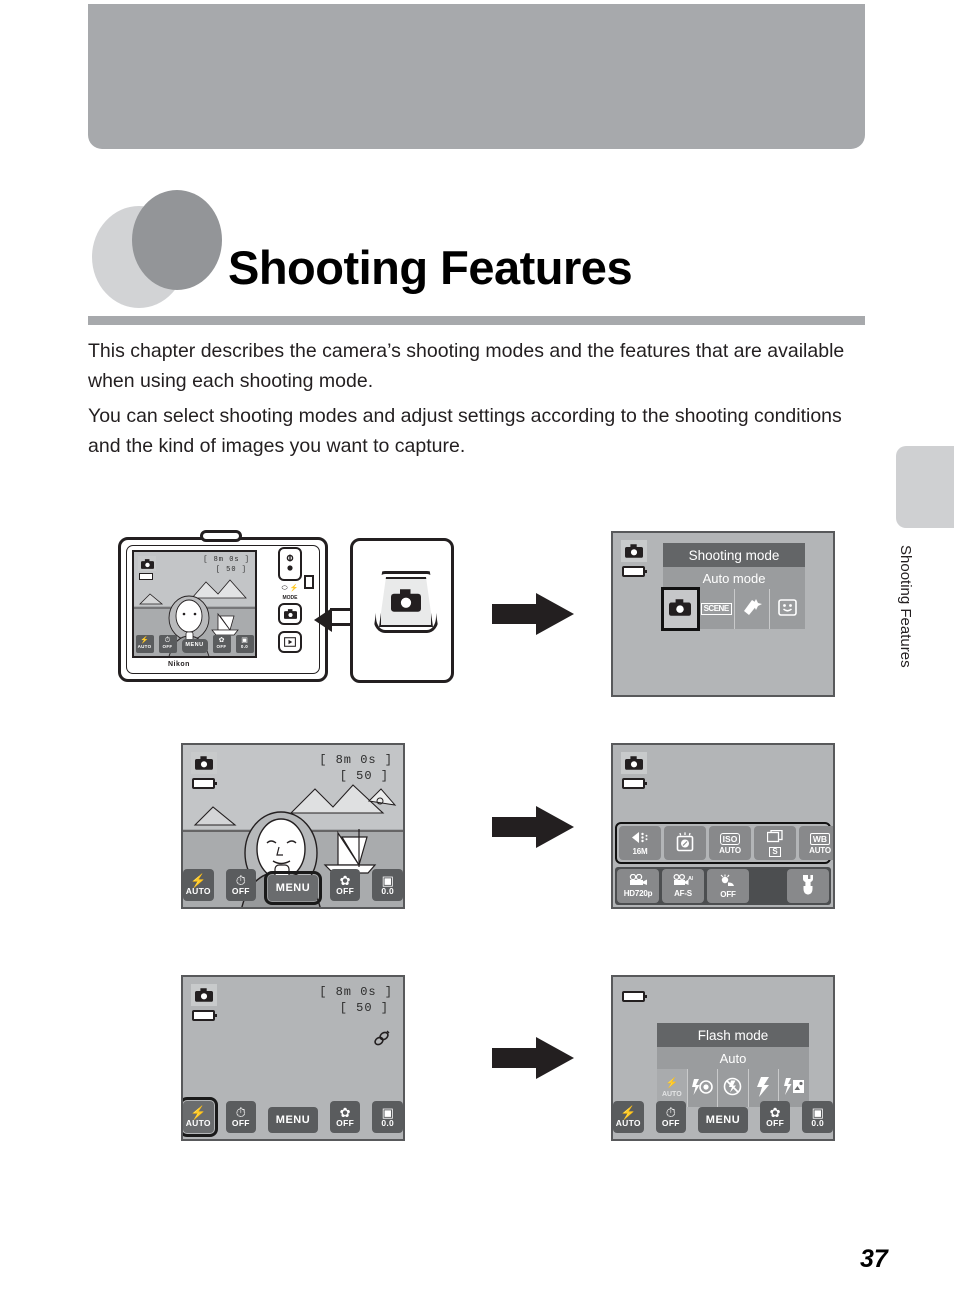 The image size is (954, 1314). I want to click on white-balance-icon: WB, so click(820, 838).